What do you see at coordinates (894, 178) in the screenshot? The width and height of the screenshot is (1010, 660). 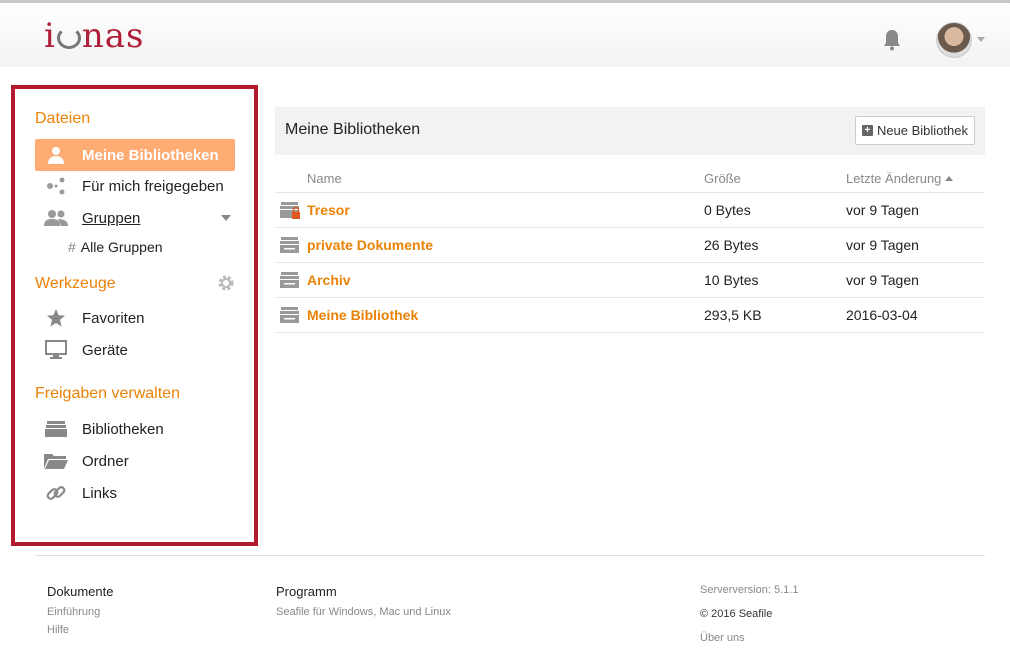 I see `column-modified-label: Letzte Änderung` at bounding box center [894, 178].